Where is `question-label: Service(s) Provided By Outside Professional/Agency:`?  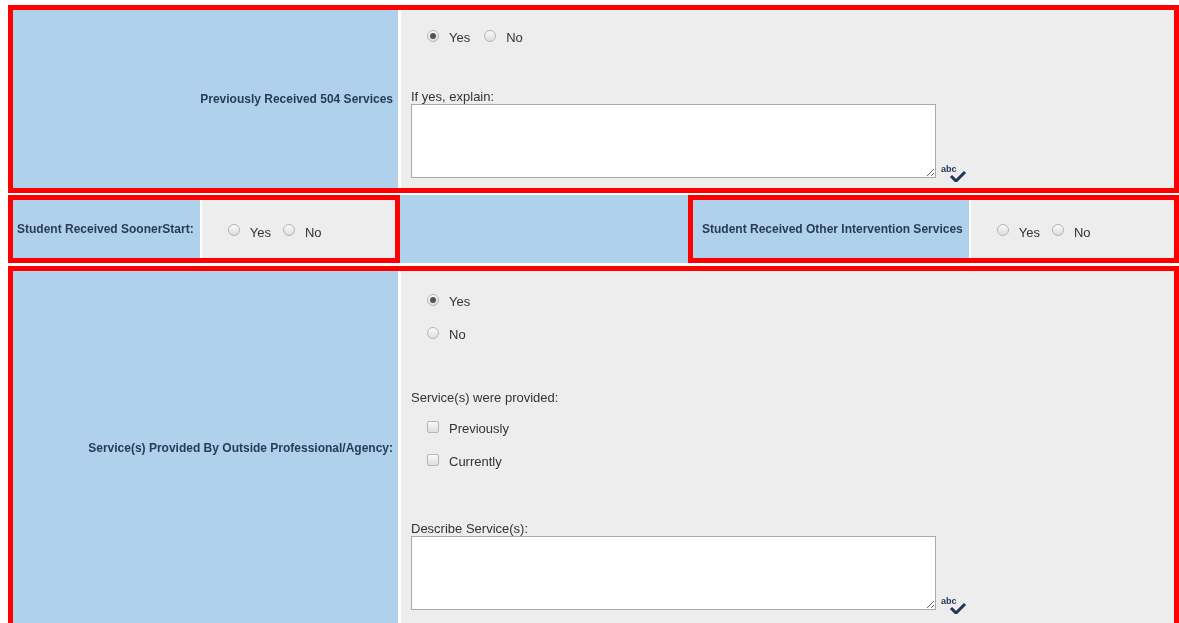 question-label: Service(s) Provided By Outside Professional/Agency: is located at coordinates (240, 448).